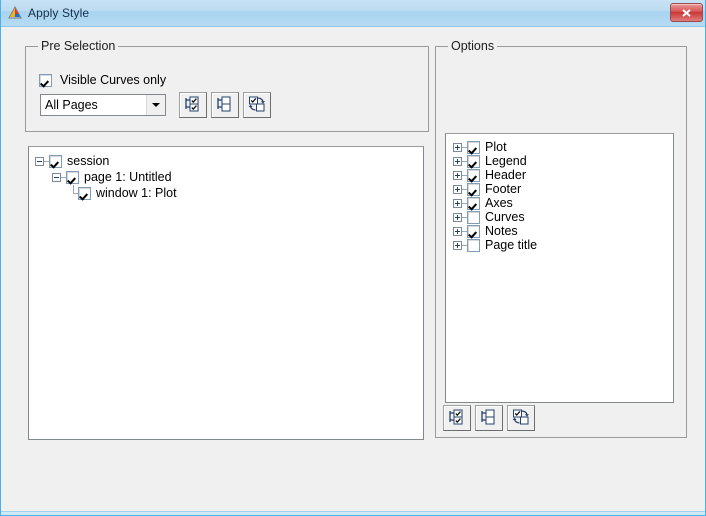  Describe the element at coordinates (353, 13) in the screenshot. I see `title-bar: Apply Style` at that location.